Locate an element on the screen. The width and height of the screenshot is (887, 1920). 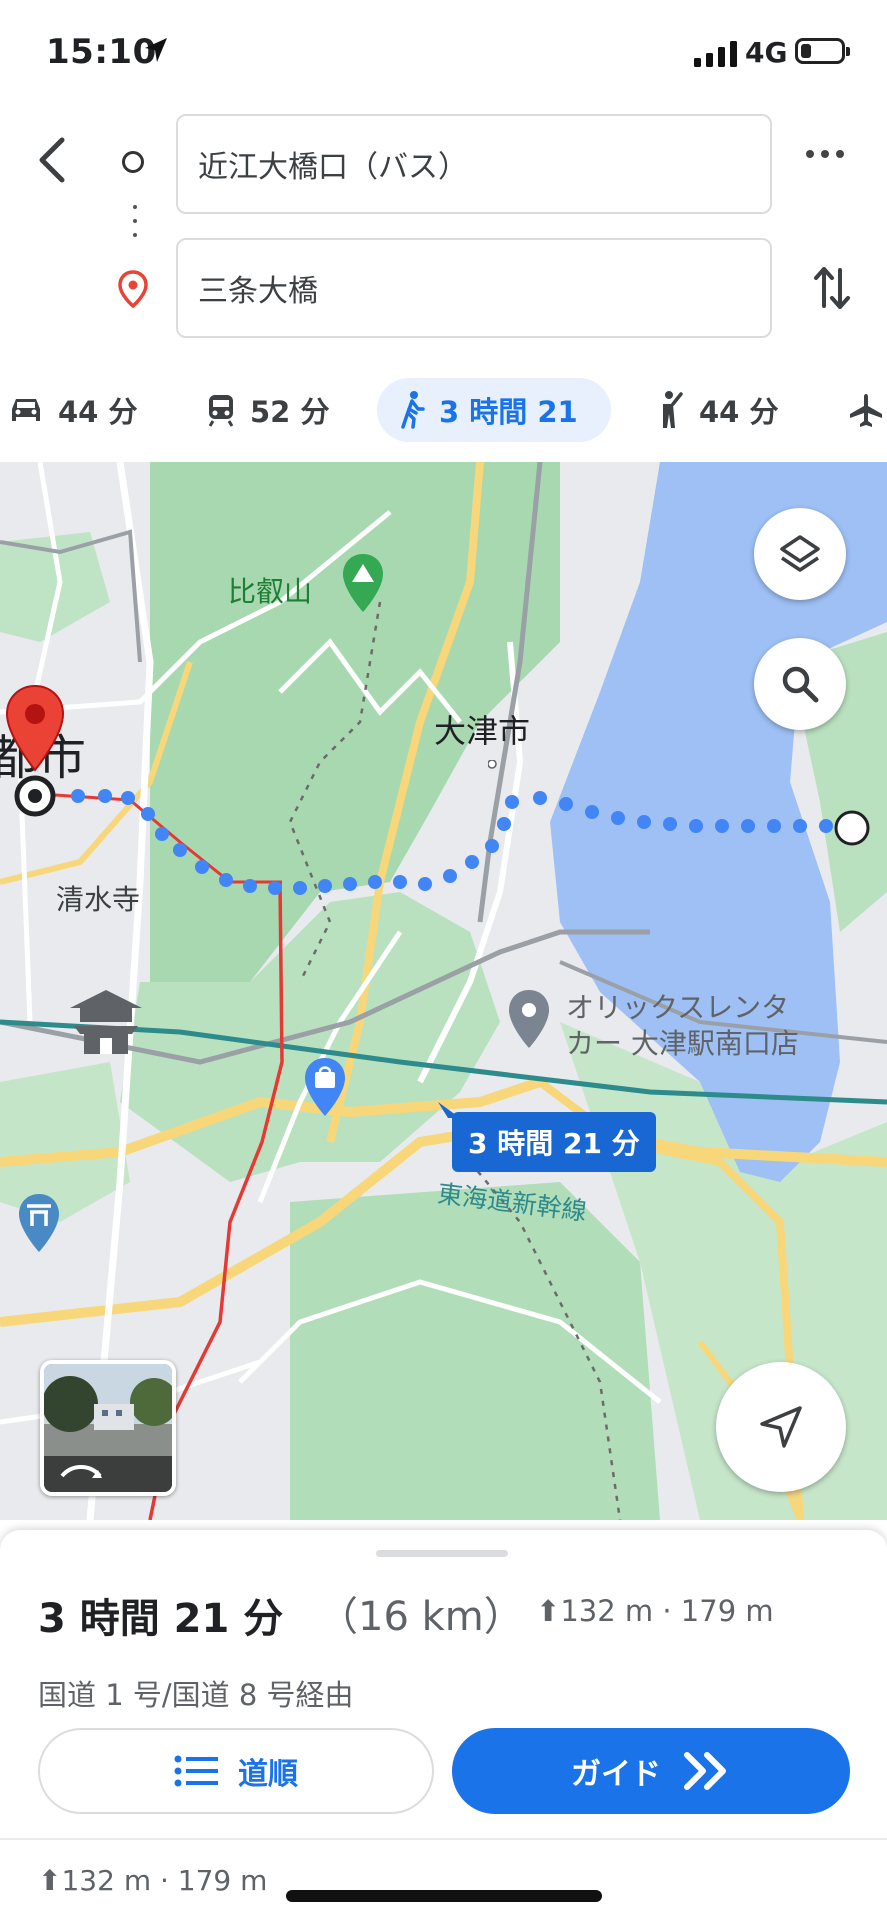
guide-button-label: ガイド is located at coordinates (616, 1774).